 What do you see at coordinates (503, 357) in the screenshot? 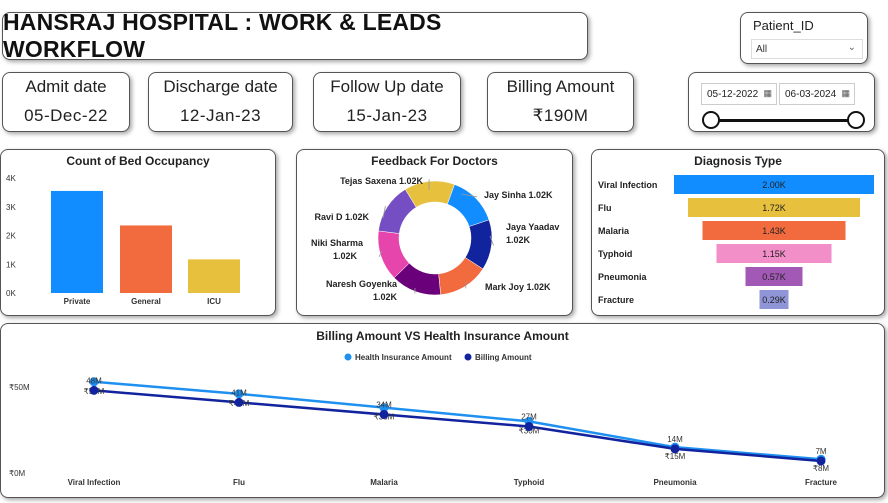
I see `legend-label: Billing Amount` at bounding box center [503, 357].